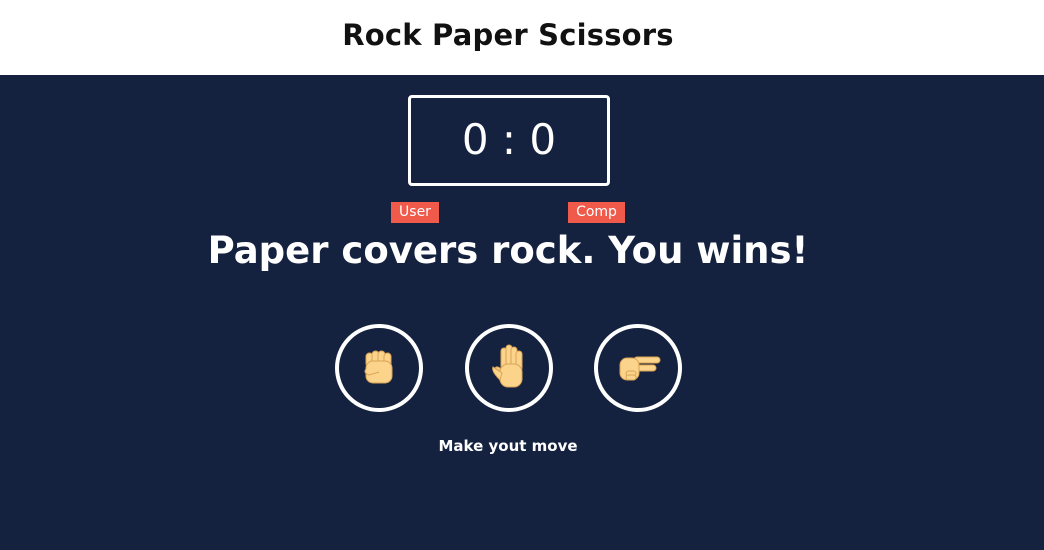  I want to click on scissors-button, so click(638, 368).